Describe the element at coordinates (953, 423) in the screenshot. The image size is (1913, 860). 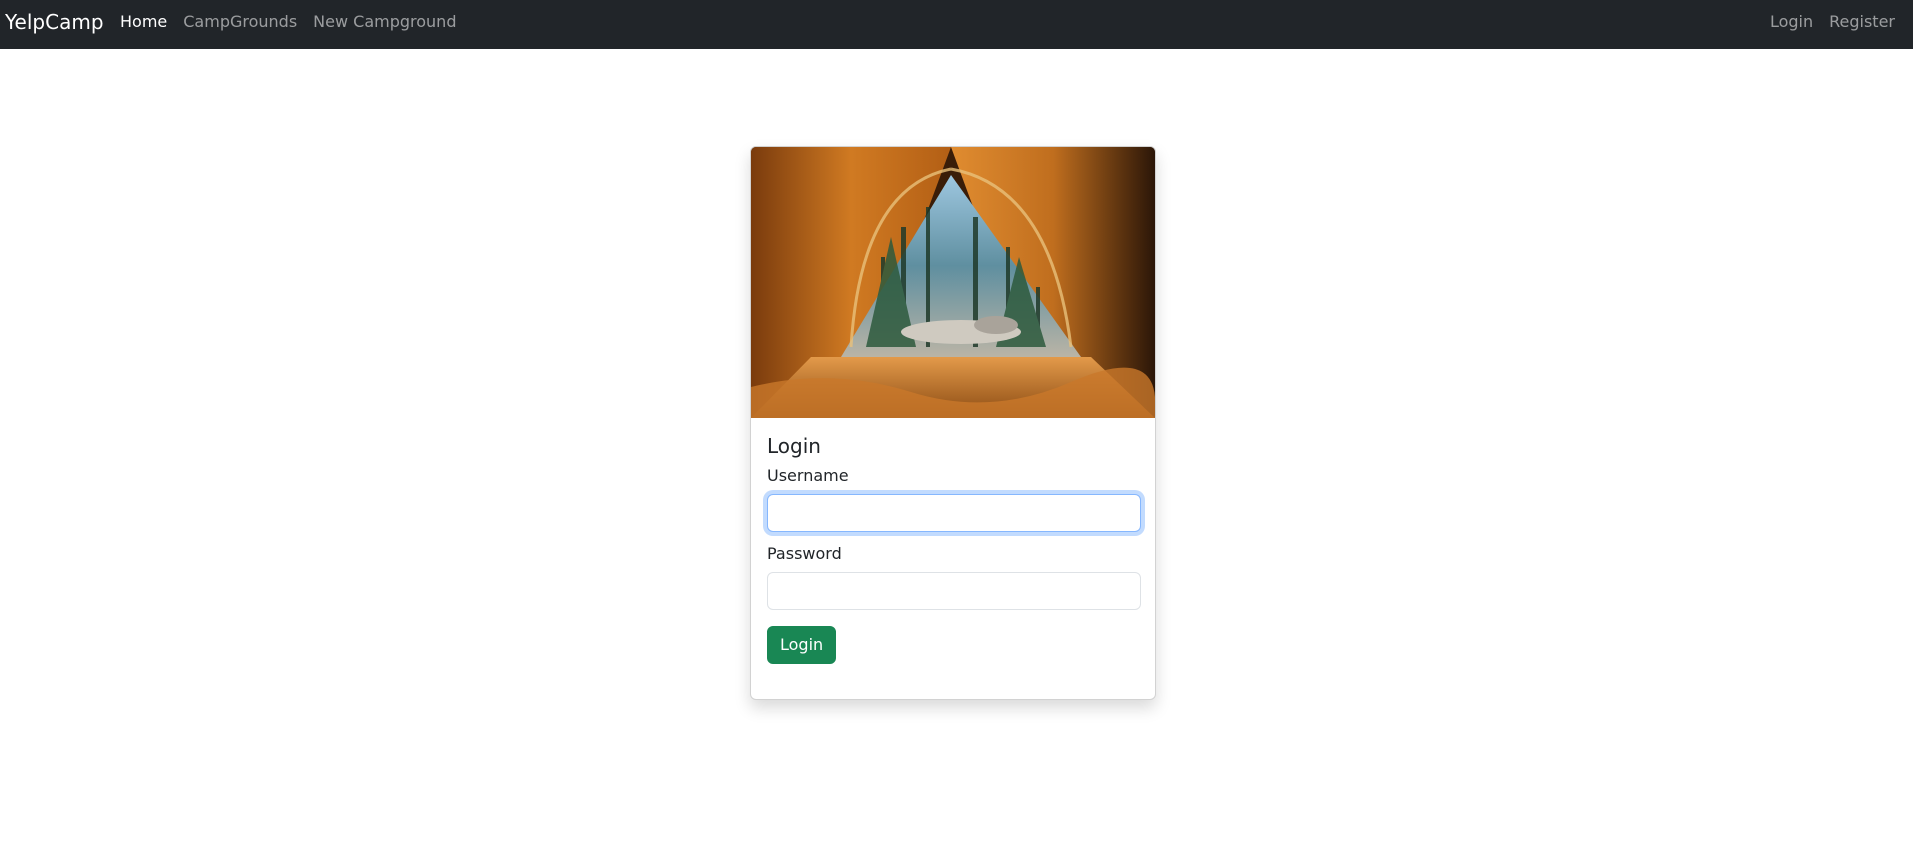
I see `login-card: Login Username Password Login` at that location.